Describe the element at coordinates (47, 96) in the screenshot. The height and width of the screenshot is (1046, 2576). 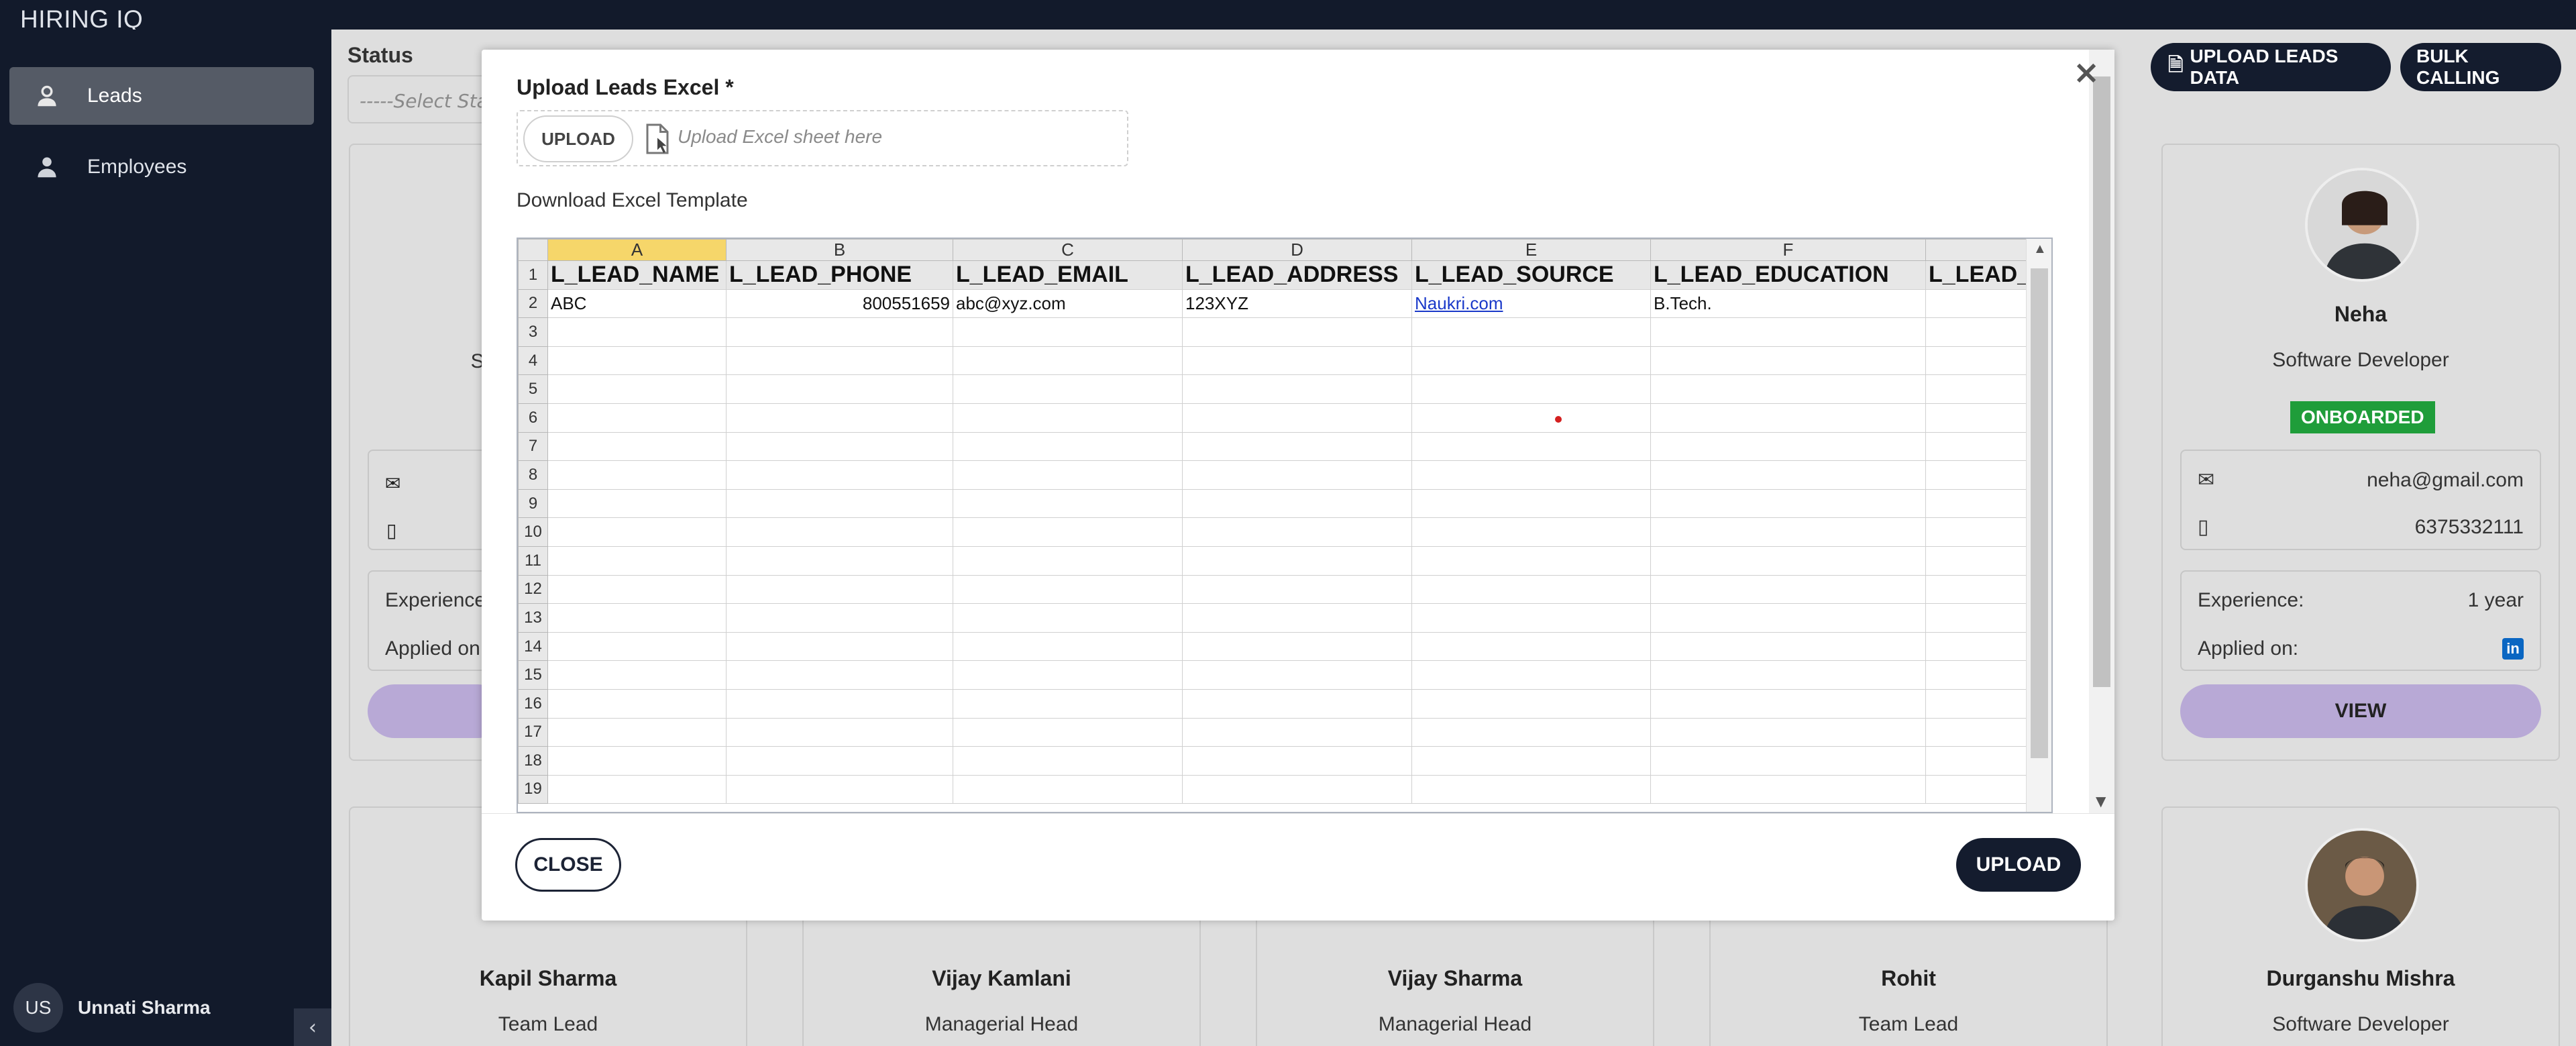
I see `user-tie-icon` at that location.